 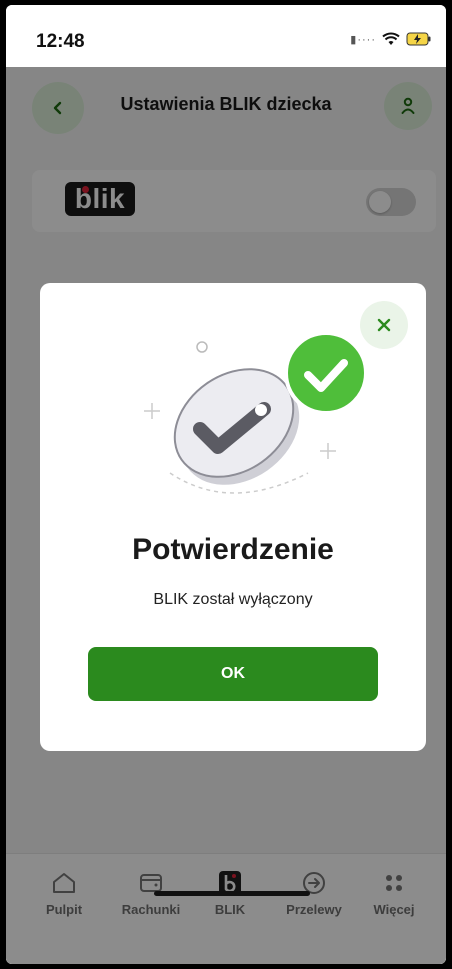 I want to click on status-icons: ▮····, so click(x=391, y=39).